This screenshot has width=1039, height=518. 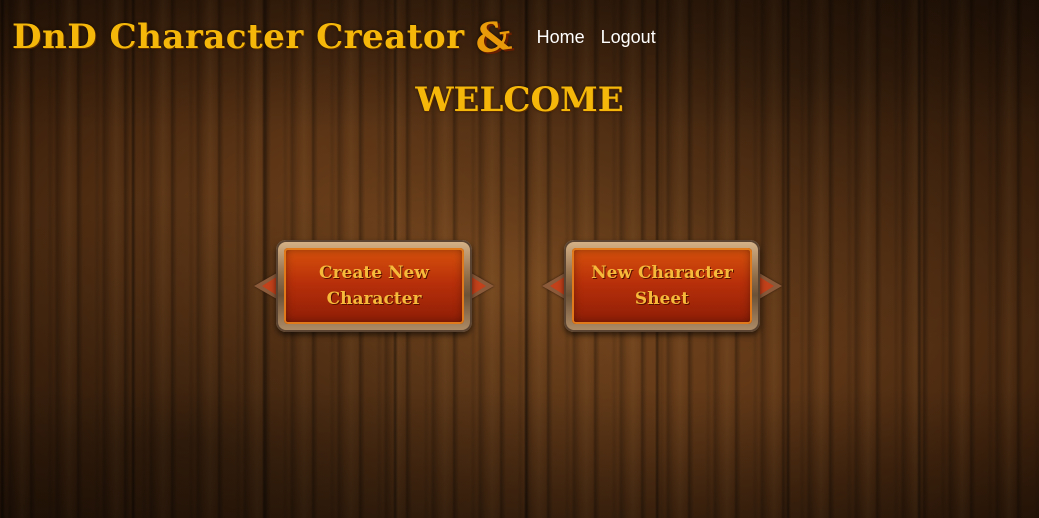 What do you see at coordinates (238, 37) in the screenshot?
I see `site-title: DnD Character Creator` at bounding box center [238, 37].